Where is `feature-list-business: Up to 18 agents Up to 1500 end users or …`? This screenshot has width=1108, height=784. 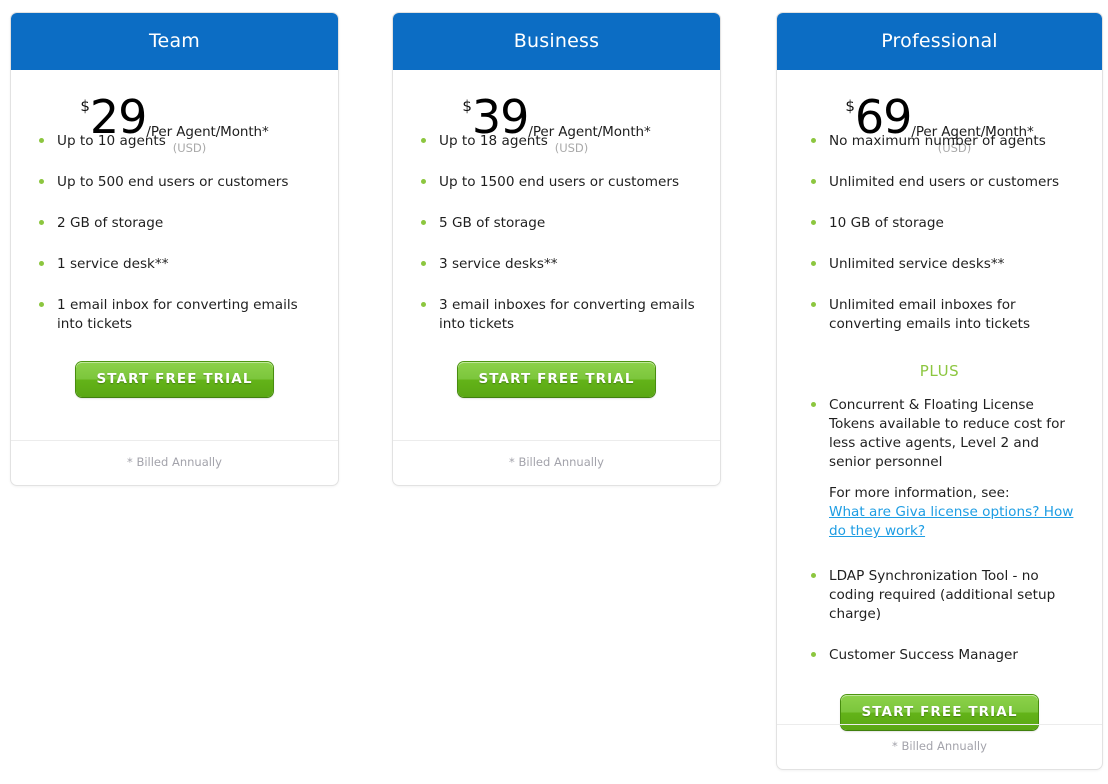 feature-list-business: Up to 18 agents Up to 1500 end users or … is located at coordinates (556, 233).